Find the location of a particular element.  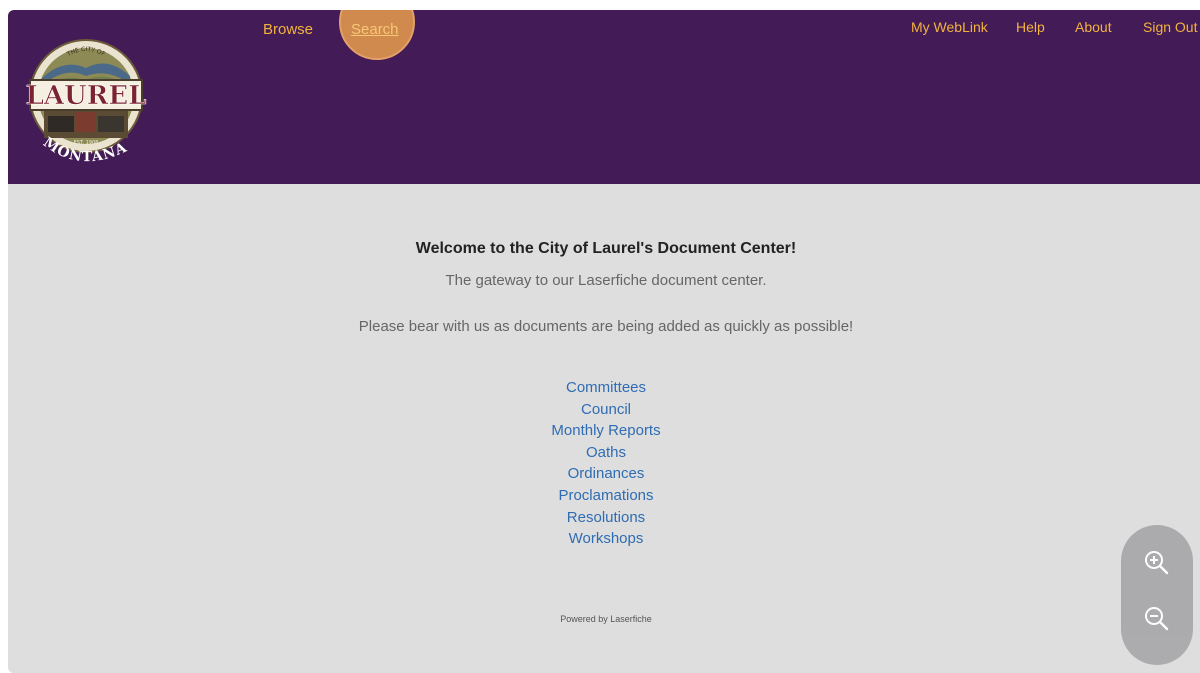

nav-search-link: Search is located at coordinates (375, 29).